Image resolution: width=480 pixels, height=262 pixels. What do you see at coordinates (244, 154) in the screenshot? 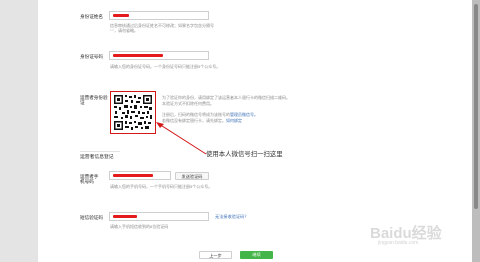
I see `annotation-text: 使用本人微信号扫一扫这里` at bounding box center [244, 154].